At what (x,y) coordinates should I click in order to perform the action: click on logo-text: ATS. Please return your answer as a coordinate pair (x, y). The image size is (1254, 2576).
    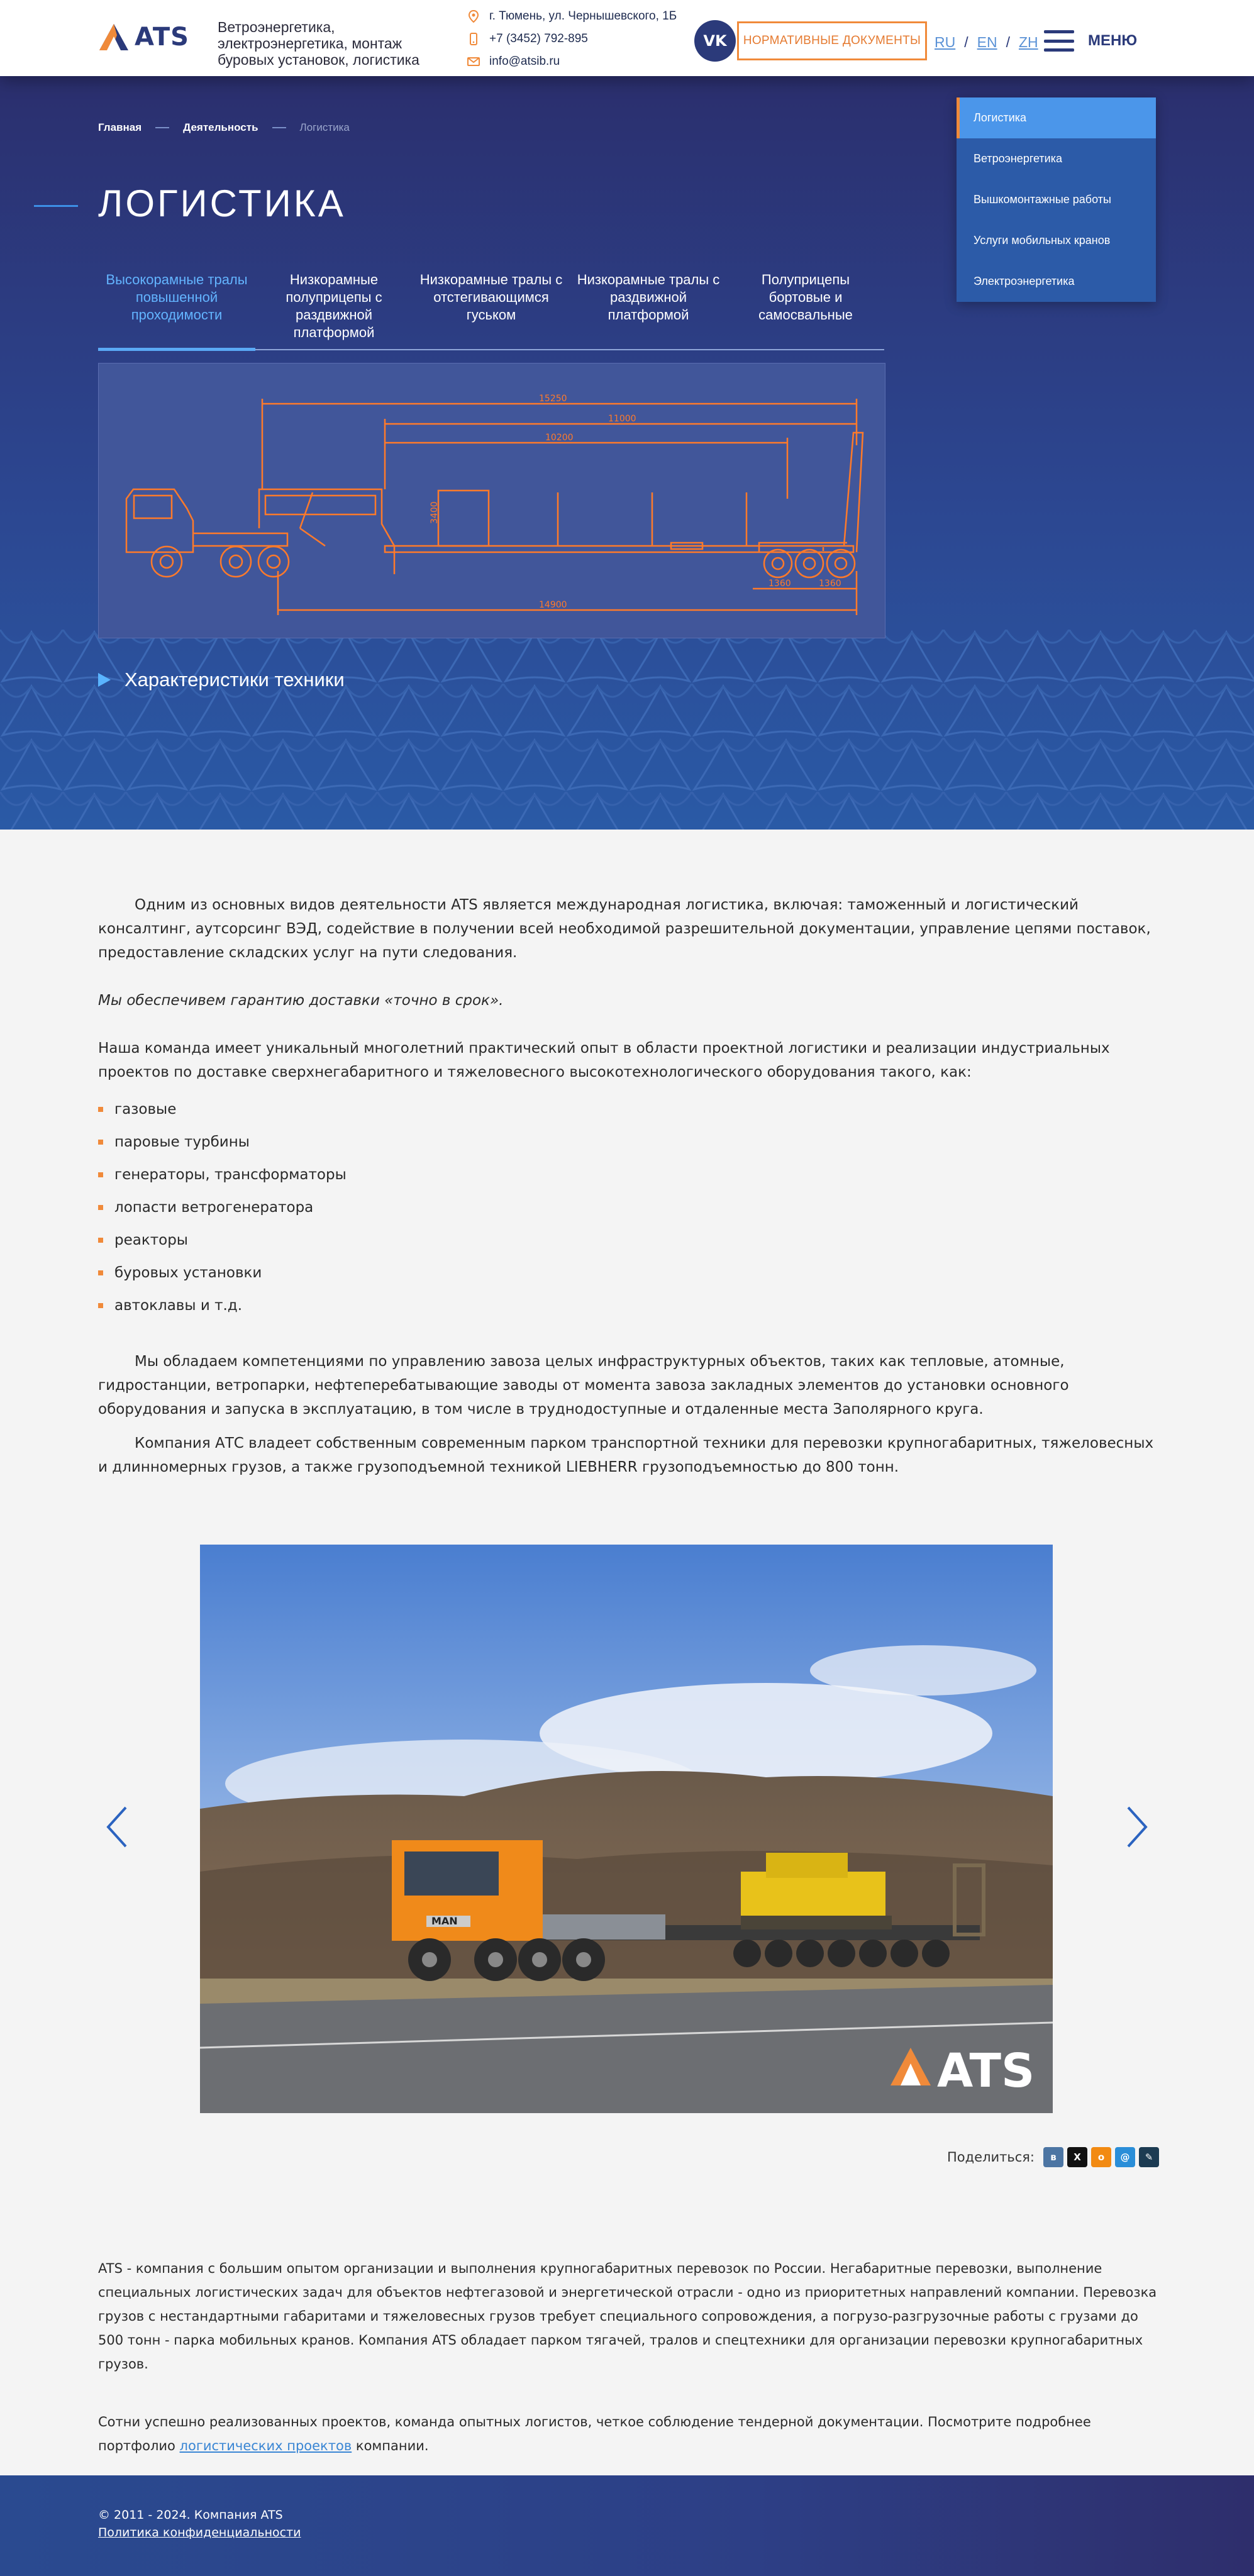
    Looking at the image, I should click on (162, 37).